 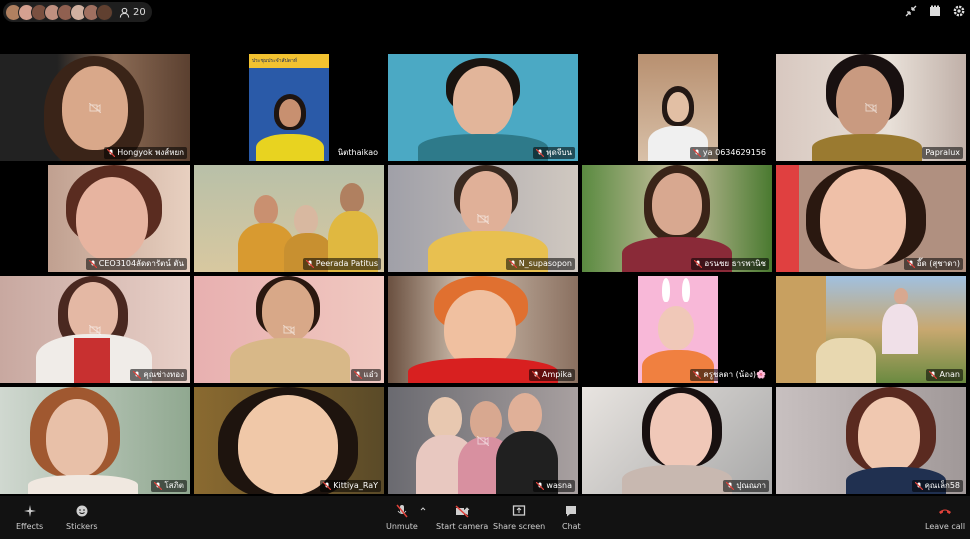 I want to click on participant-name-tag: Peerada Patitus, so click(x=341, y=264).